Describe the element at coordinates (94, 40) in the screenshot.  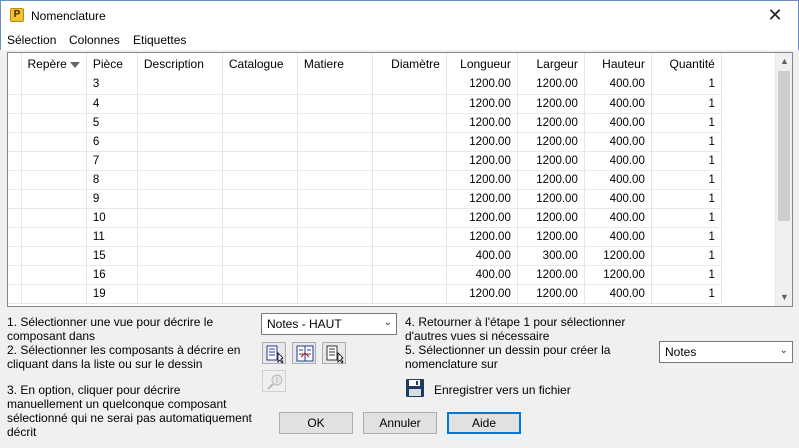
I see `menu-colonnes: Colonnes` at that location.